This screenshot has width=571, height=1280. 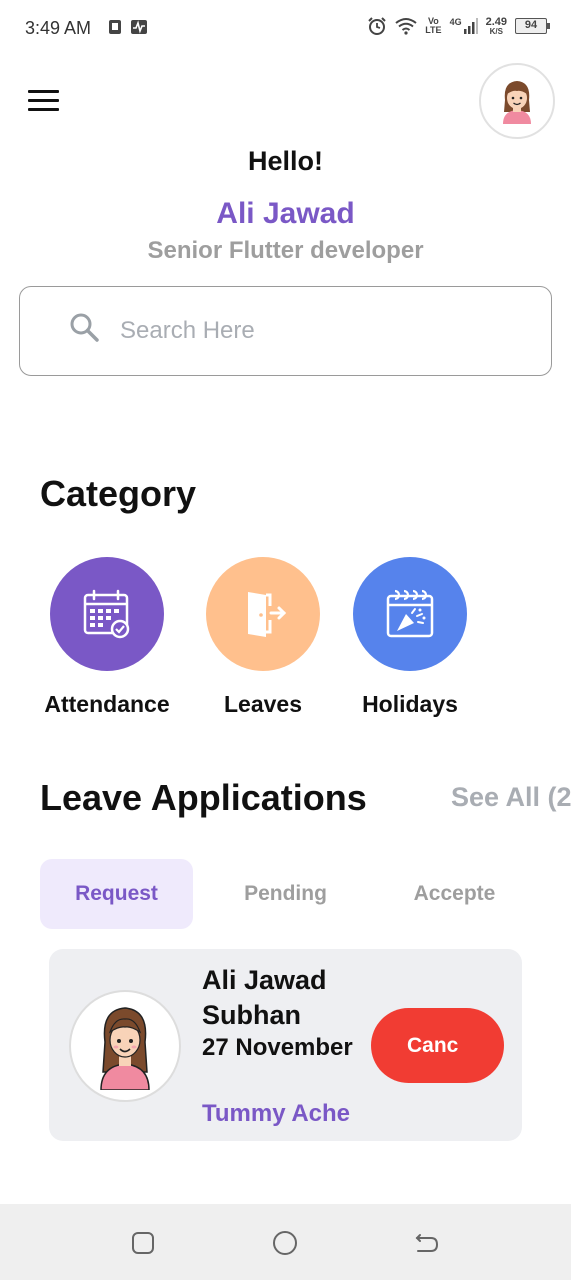 I want to click on home-icon, so click(x=285, y=1243).